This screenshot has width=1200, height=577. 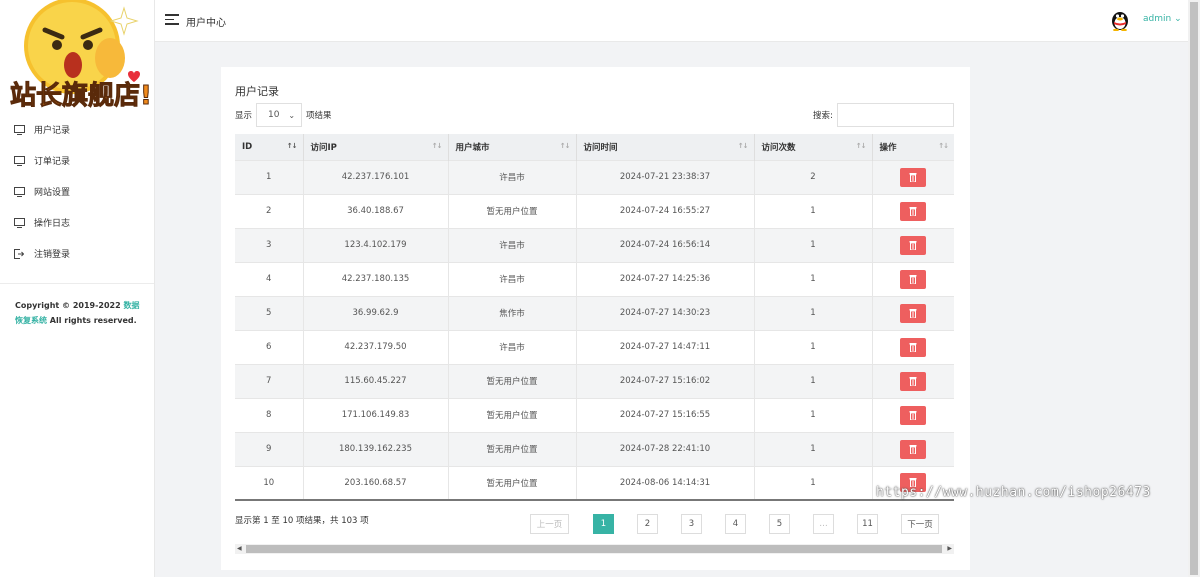 What do you see at coordinates (813, 147) in the screenshot?
I see `column-header-count: 访问次数 ↑↓` at bounding box center [813, 147].